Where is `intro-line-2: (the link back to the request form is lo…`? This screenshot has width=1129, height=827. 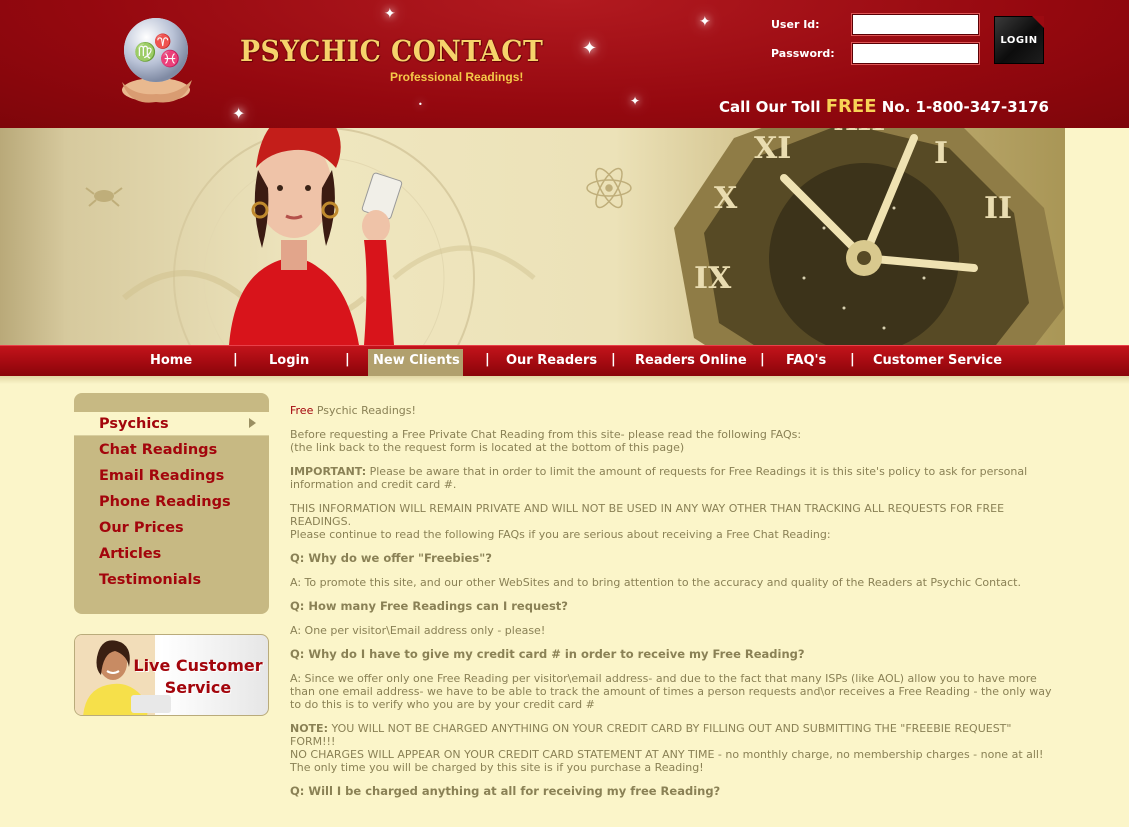 intro-line-2: (the link back to the request form is lo… is located at coordinates (487, 447).